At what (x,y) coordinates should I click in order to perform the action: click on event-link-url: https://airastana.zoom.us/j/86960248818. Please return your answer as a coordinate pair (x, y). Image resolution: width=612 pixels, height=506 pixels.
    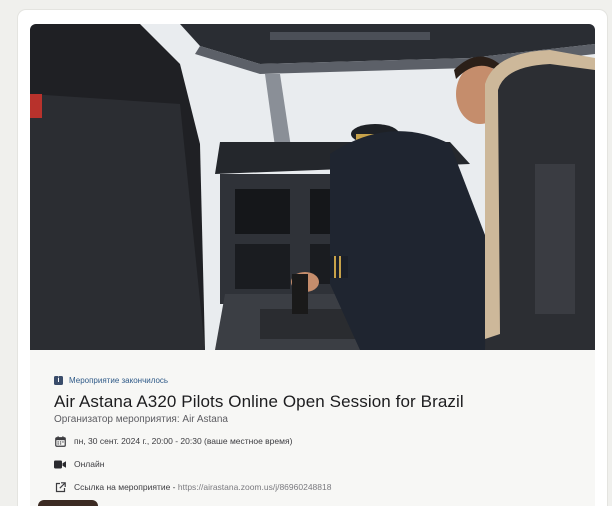
    Looking at the image, I should click on (255, 487).